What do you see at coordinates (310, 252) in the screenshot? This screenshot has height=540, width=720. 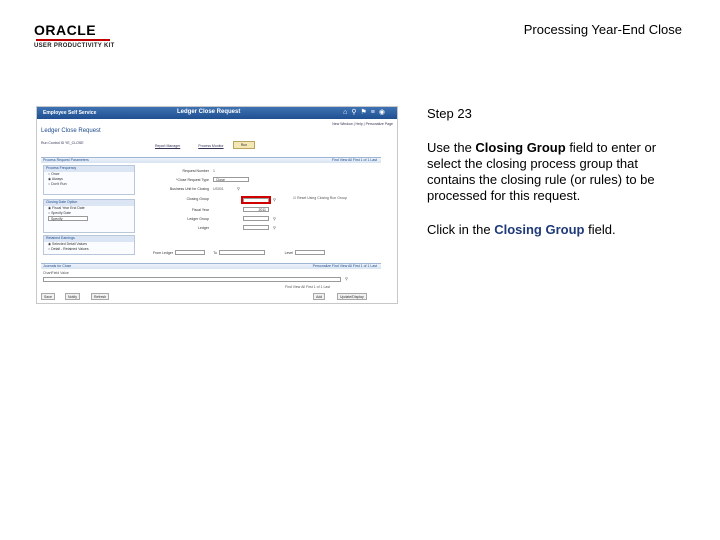 I see `level-field` at bounding box center [310, 252].